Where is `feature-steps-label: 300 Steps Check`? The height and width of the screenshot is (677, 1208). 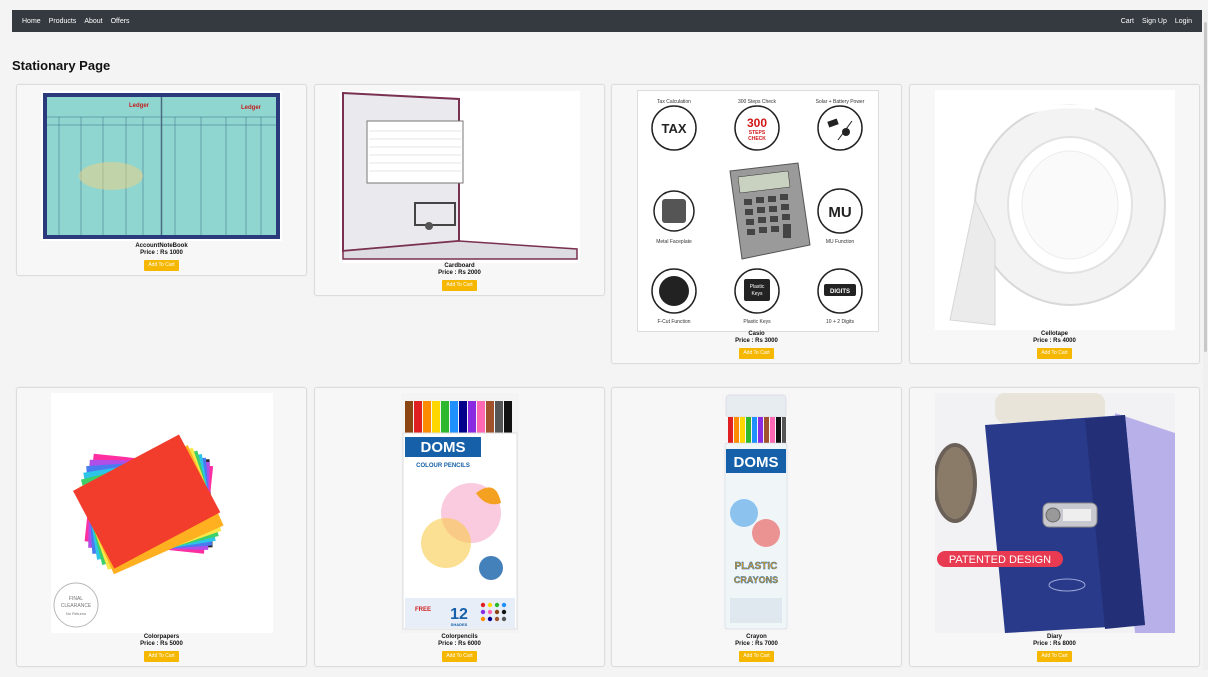 feature-steps-label: 300 Steps Check is located at coordinates (757, 102).